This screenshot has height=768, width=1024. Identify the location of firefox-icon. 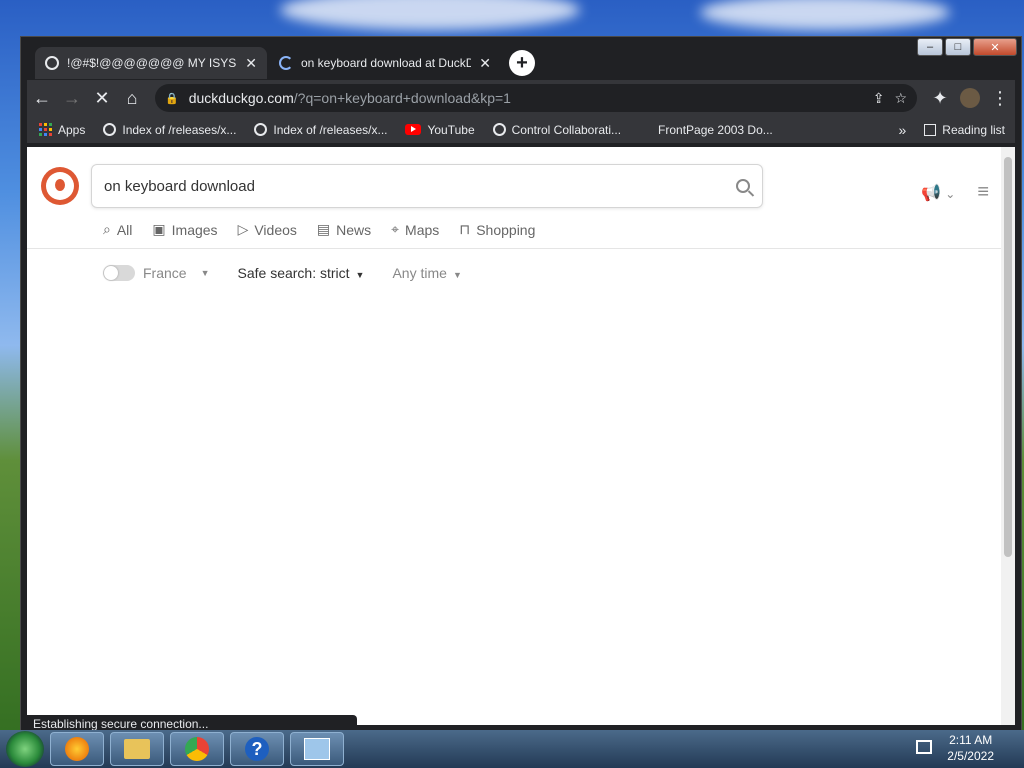
(77, 749).